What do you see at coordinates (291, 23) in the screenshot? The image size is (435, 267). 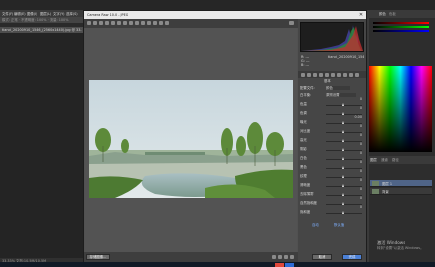 I see `fullscreen-icon` at bounding box center [291, 23].